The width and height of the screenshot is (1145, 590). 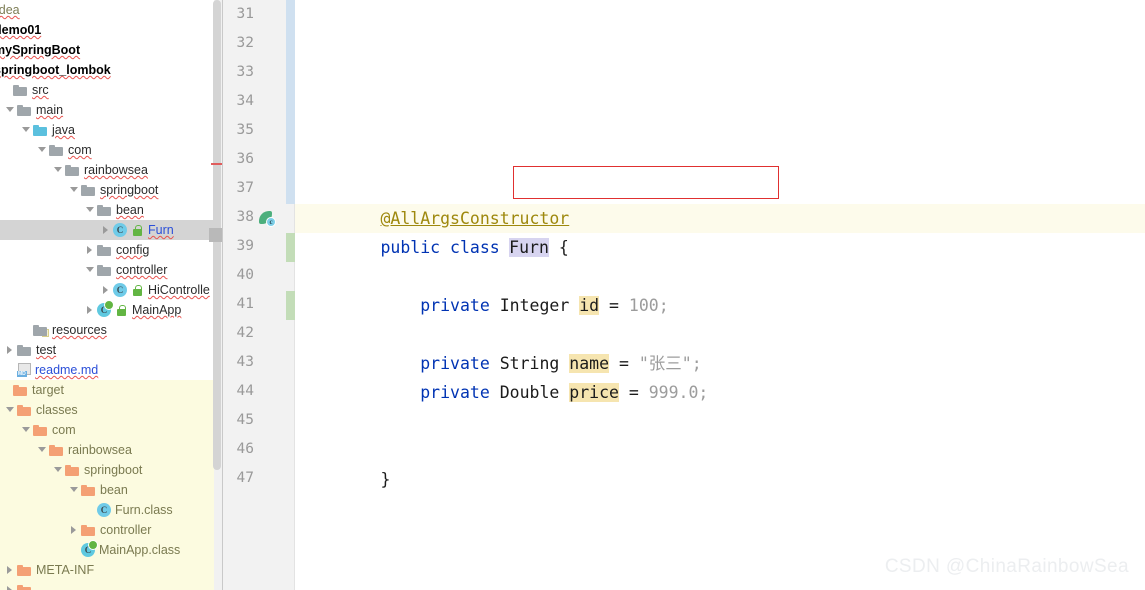 What do you see at coordinates (111, 310) in the screenshot?
I see `tree-item-mainapp: C MainApp` at bounding box center [111, 310].